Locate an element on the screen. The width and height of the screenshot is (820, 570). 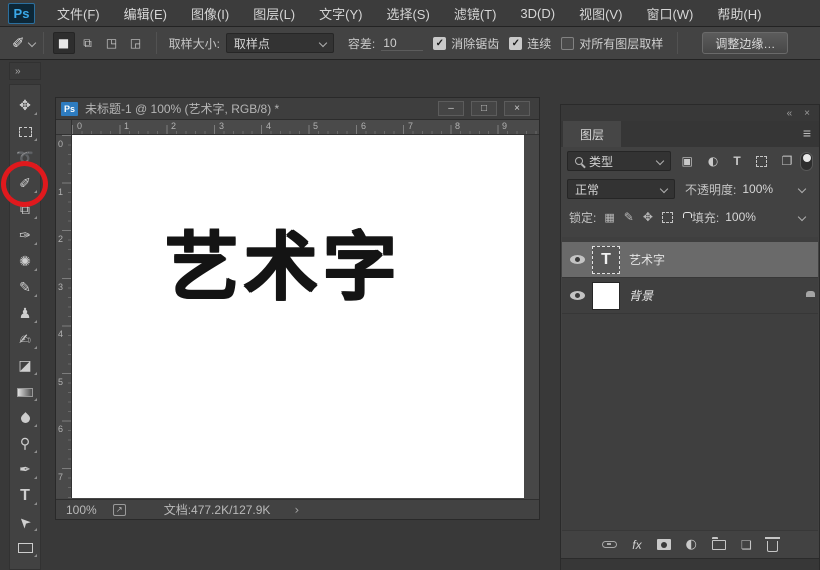
eye-icon is located at coordinates (577, 295).